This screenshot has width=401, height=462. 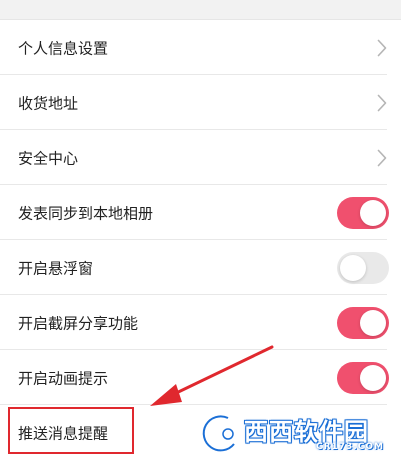 What do you see at coordinates (200, 377) in the screenshot?
I see `settings-row-animation-tips: 开启动画提示` at bounding box center [200, 377].